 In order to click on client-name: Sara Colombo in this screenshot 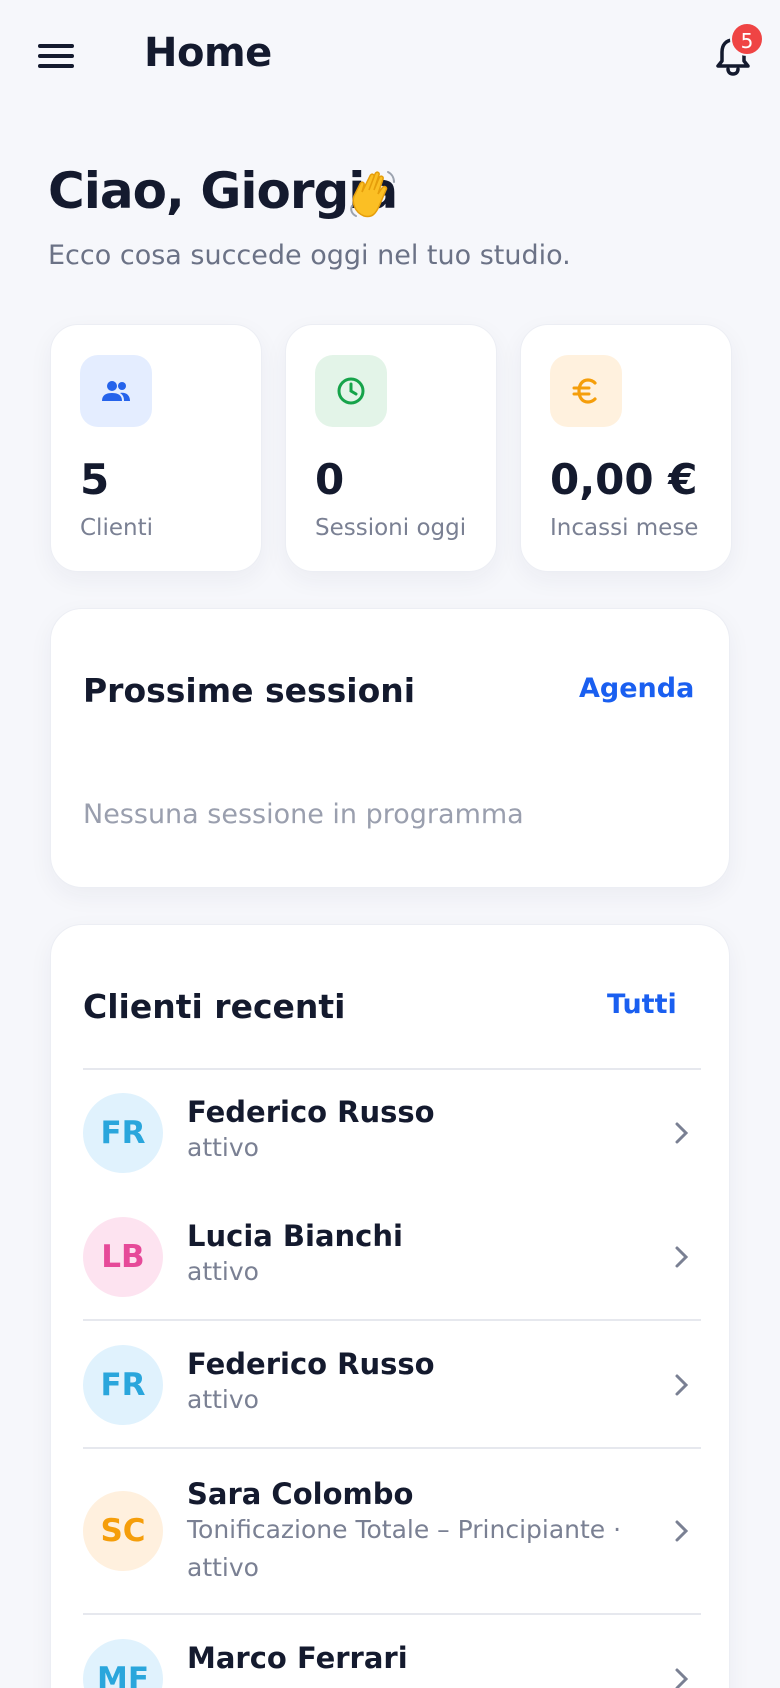, I will do `click(300, 1494)`.